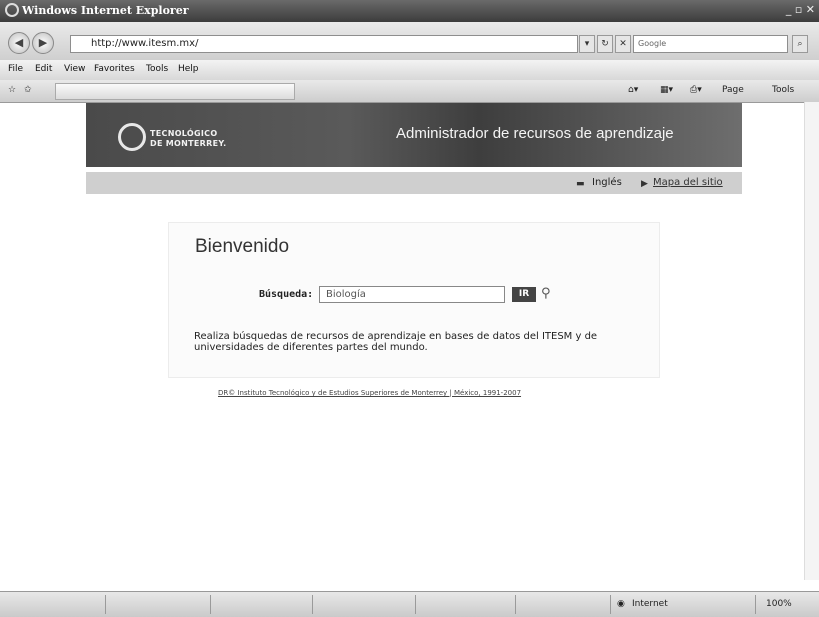 The width and height of the screenshot is (819, 617). I want to click on flag-icon: ▬, so click(580, 184).